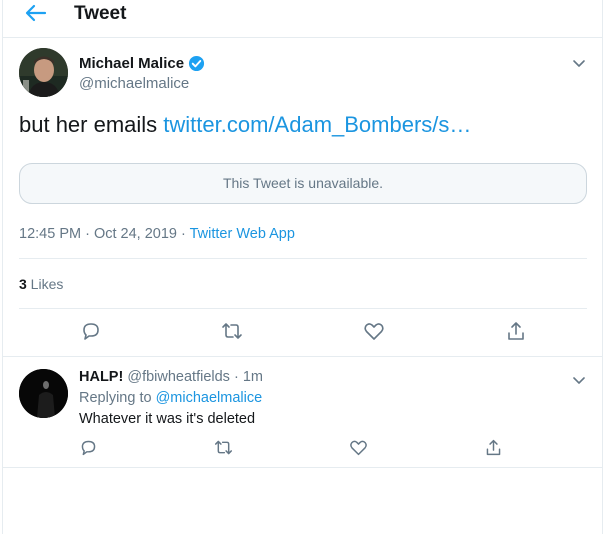 The height and width of the screenshot is (534, 613). Describe the element at coordinates (101, 377) in the screenshot. I see `reply-author-name: HALP!` at that location.